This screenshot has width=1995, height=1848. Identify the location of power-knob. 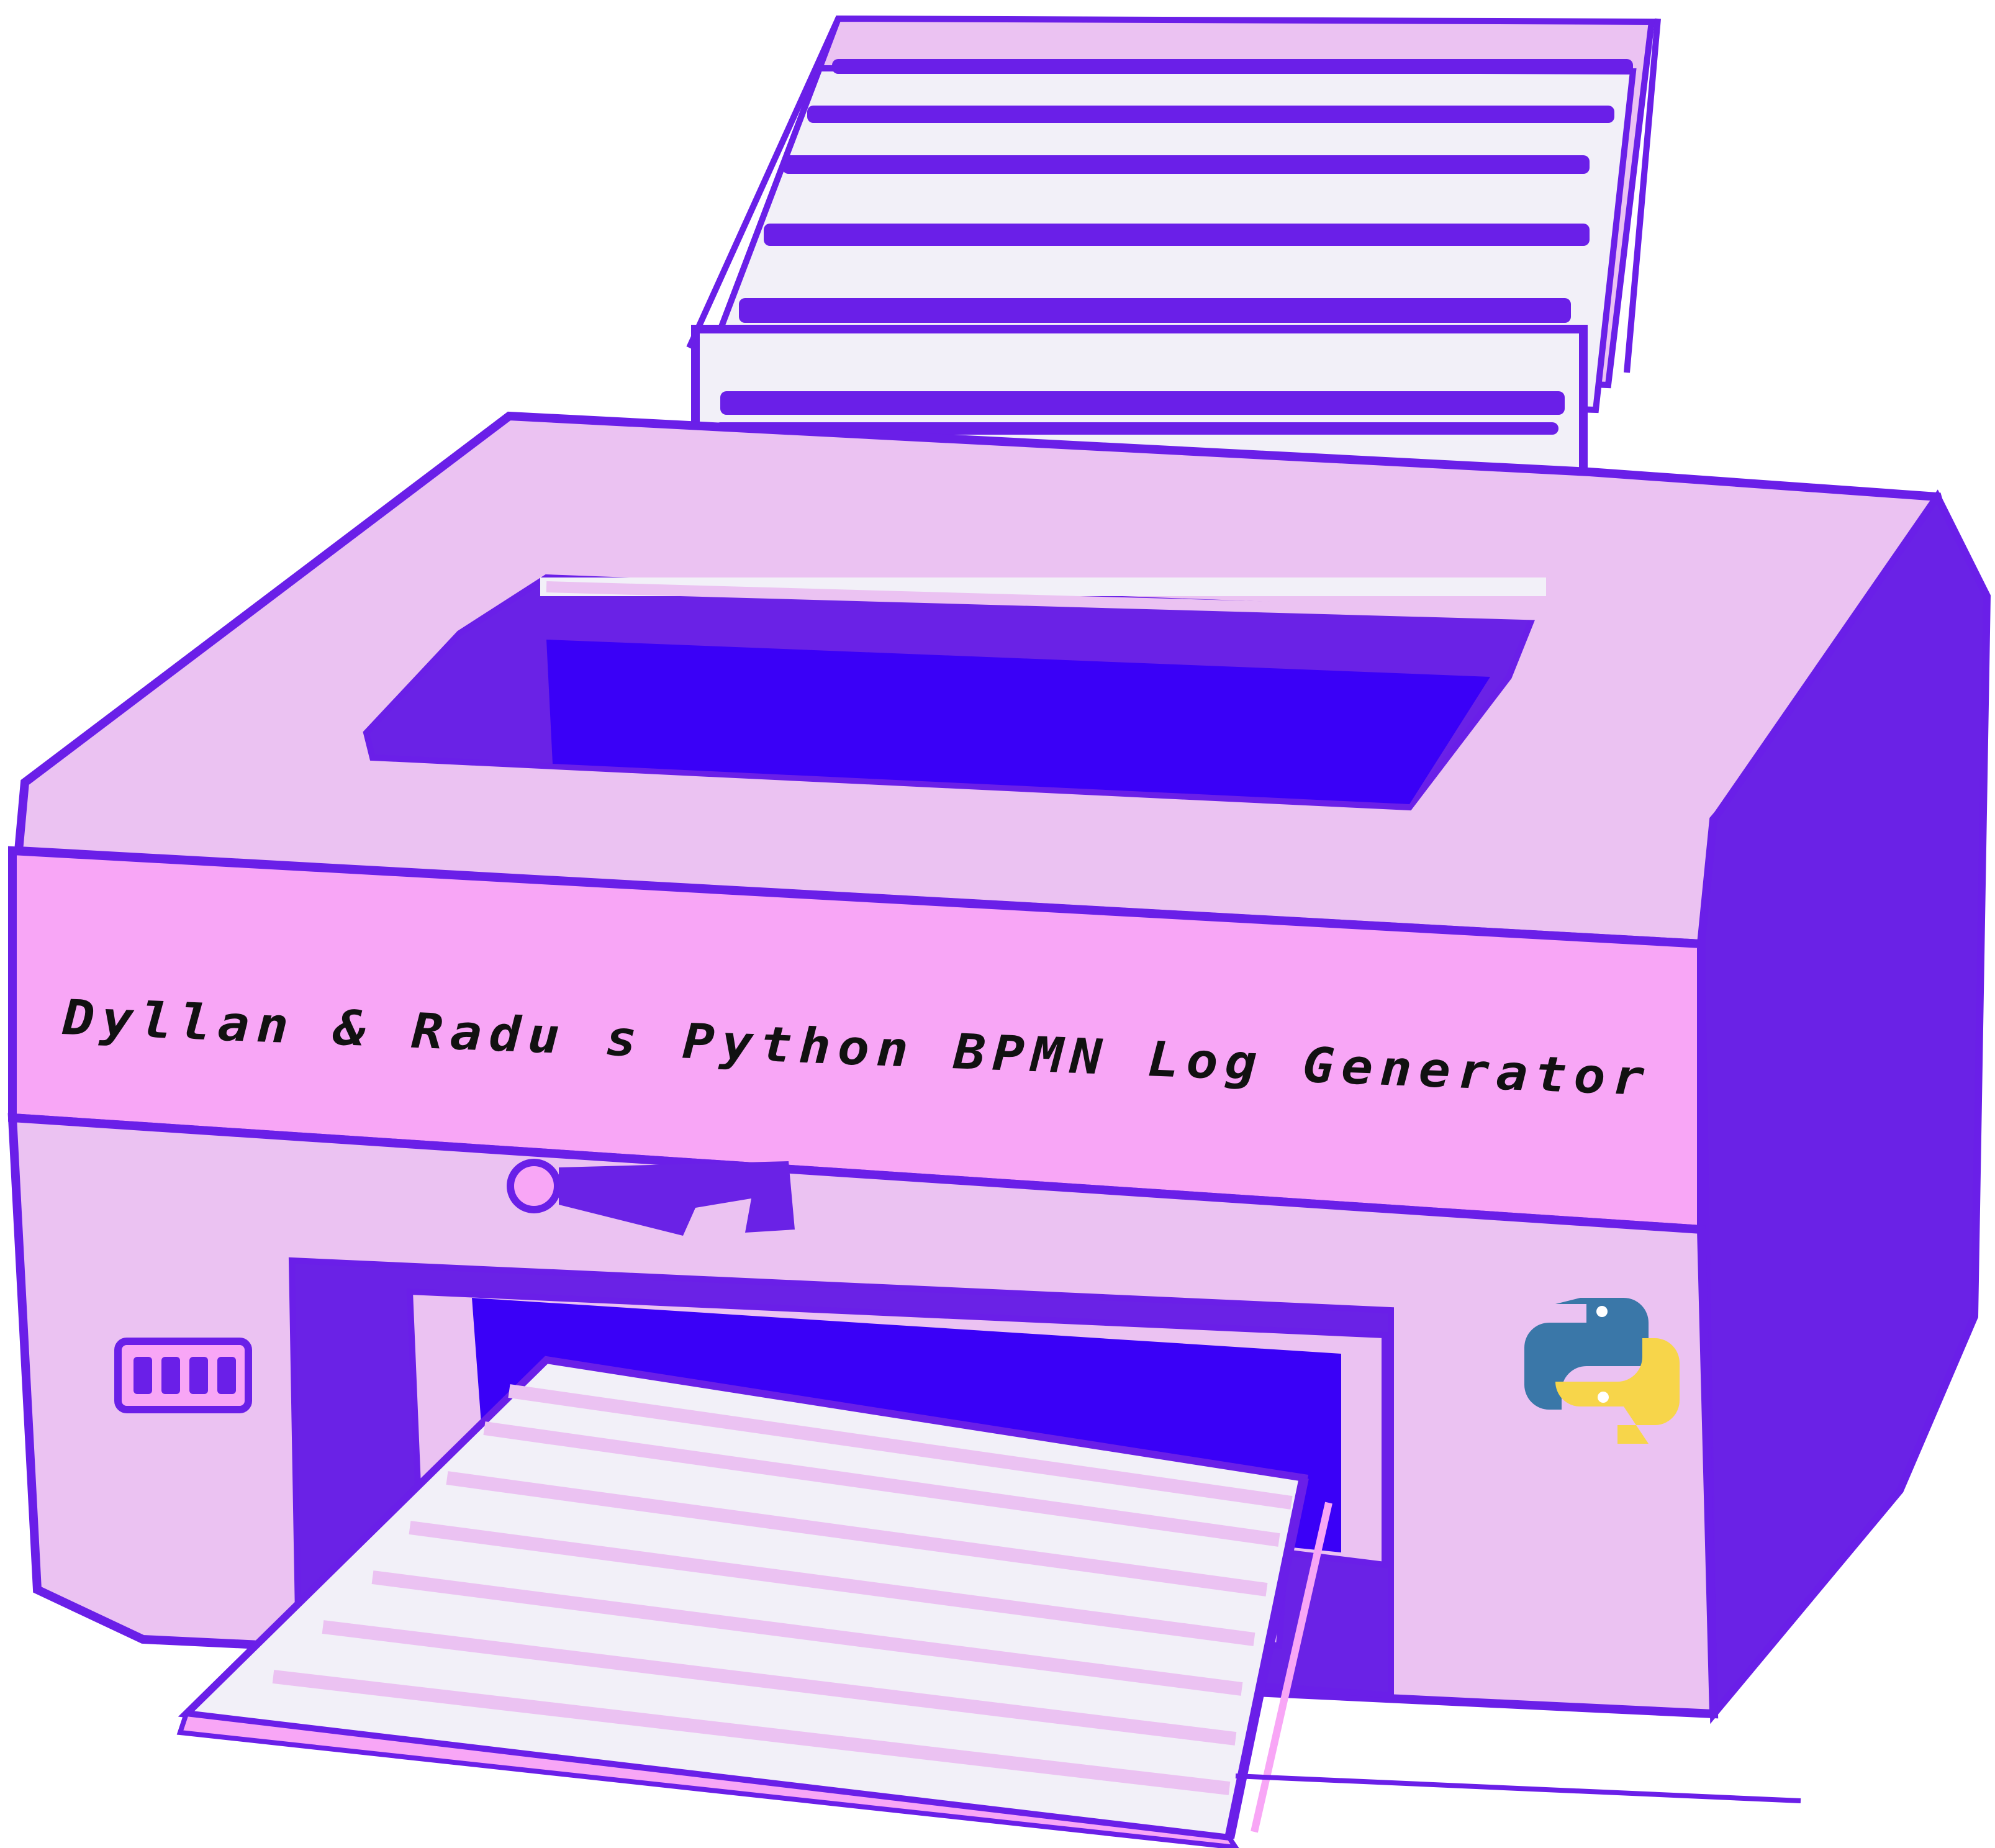
(534, 1186).